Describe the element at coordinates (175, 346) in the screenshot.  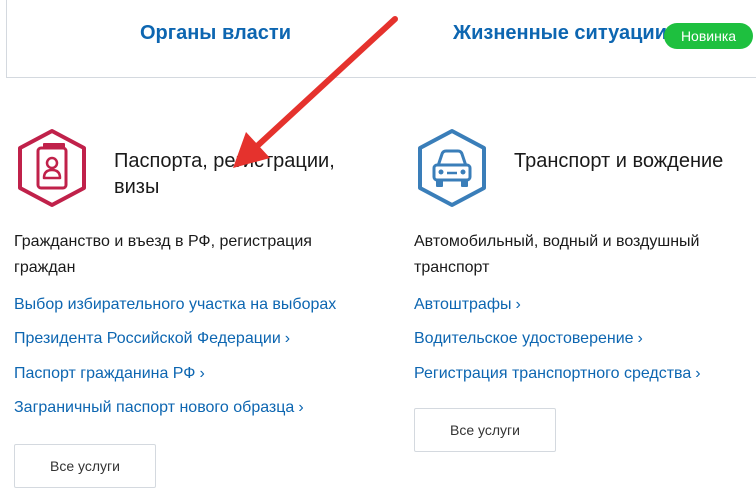
I see `service-link-president-election: Президента Российской Федерации ›` at that location.